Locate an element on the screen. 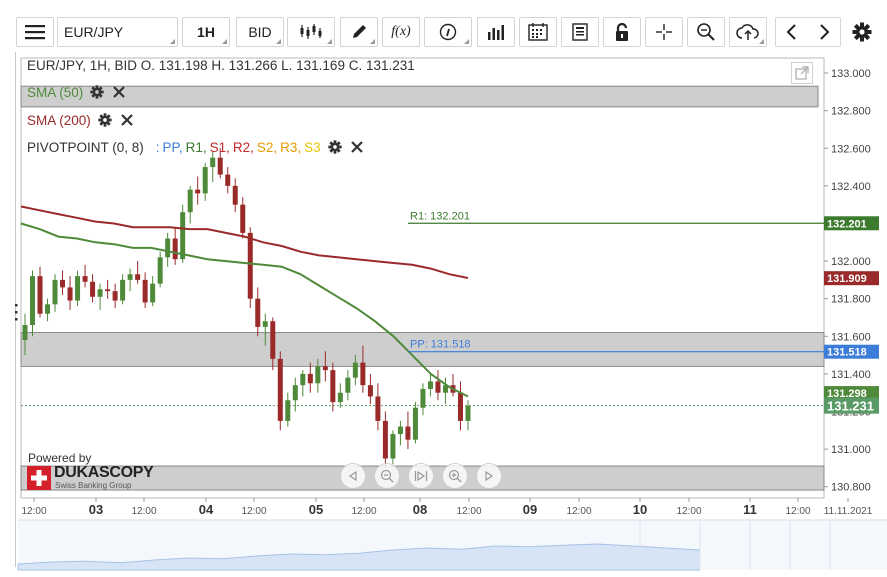  price-label-sma200: 131.909 is located at coordinates (851, 278).